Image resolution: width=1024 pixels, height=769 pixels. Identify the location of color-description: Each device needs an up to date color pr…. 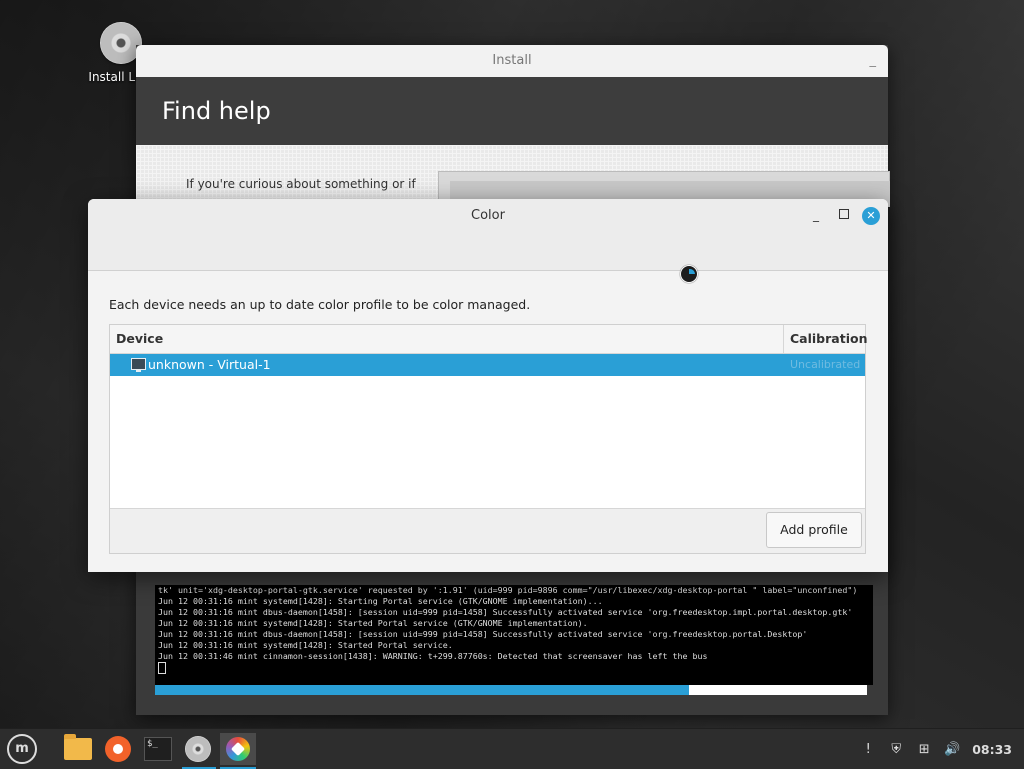
(320, 304).